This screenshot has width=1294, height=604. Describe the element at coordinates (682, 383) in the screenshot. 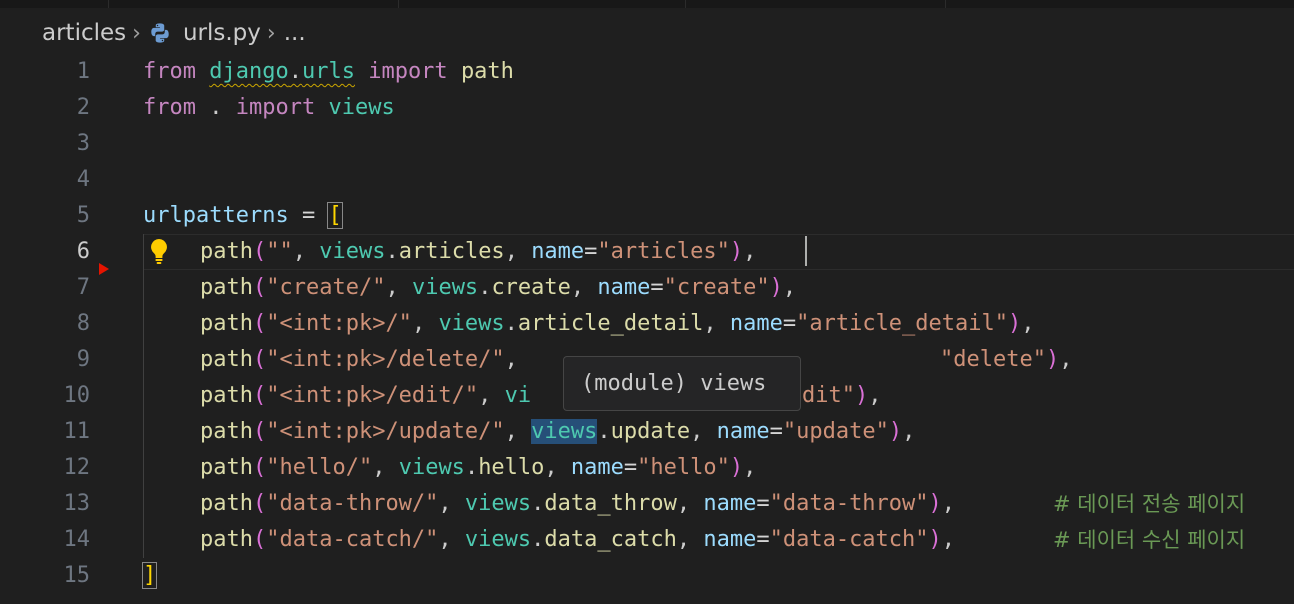

I see `hover-tooltip: (module) views` at that location.